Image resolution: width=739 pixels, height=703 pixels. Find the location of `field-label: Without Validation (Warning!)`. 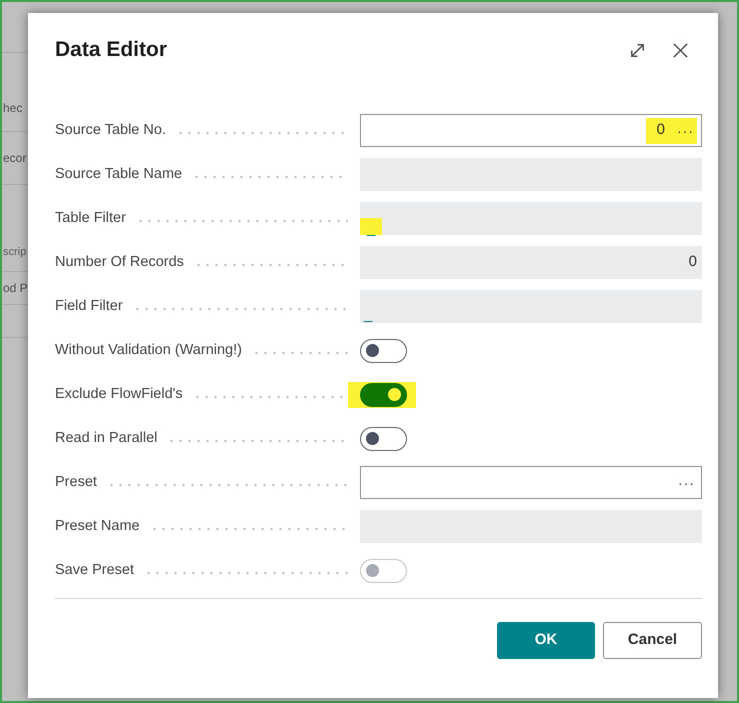

field-label: Without Validation (Warning!) is located at coordinates (148, 350).